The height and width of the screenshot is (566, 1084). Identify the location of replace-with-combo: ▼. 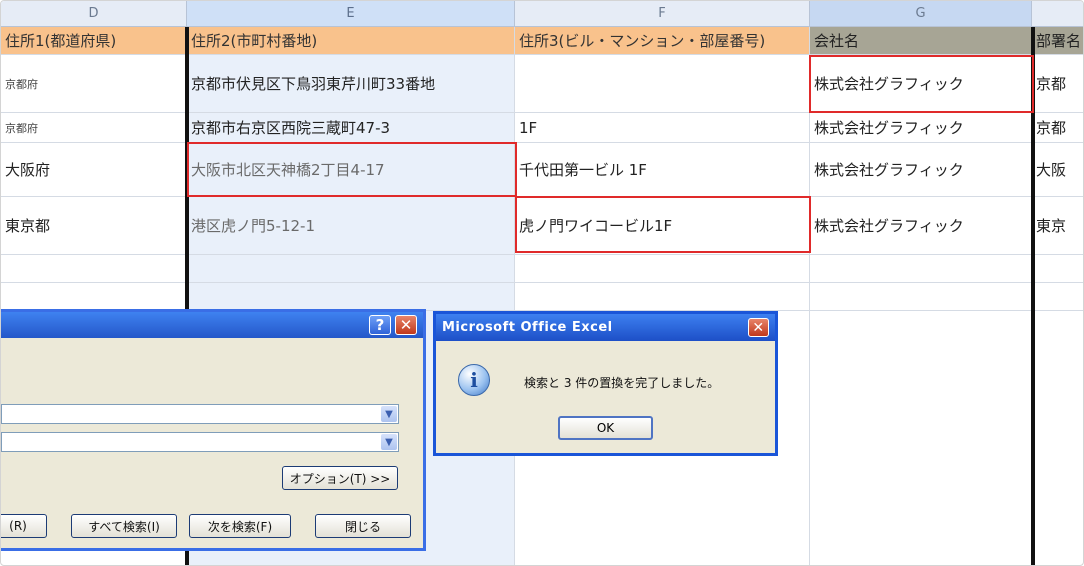
(200, 442).